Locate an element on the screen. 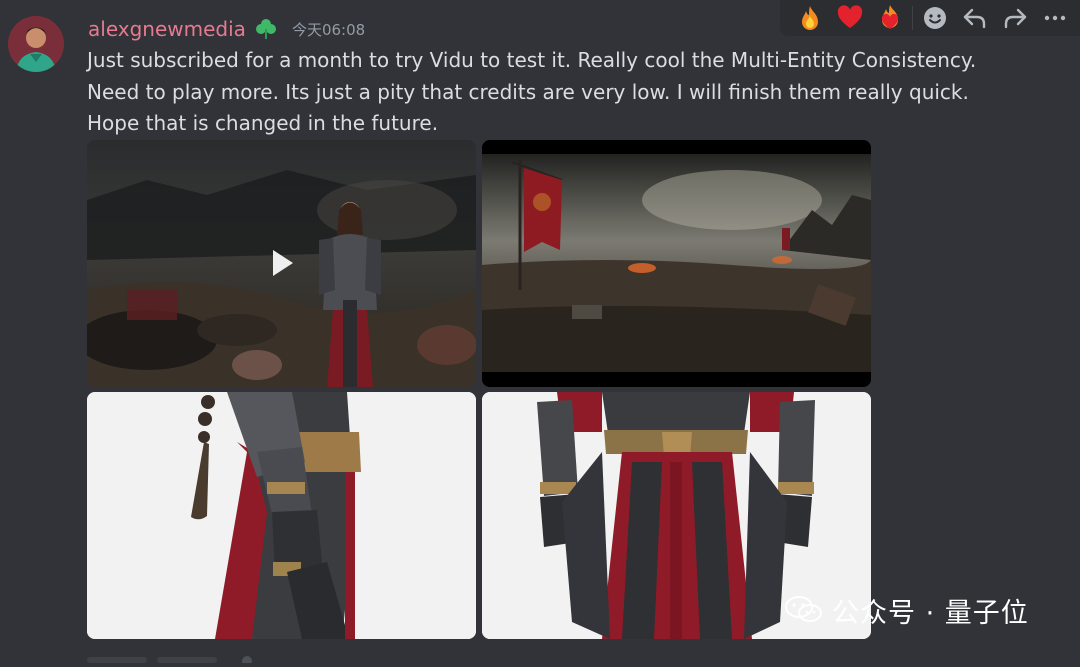 The height and width of the screenshot is (667, 1080). heart-on-fire-icon is located at coordinates (890, 17).